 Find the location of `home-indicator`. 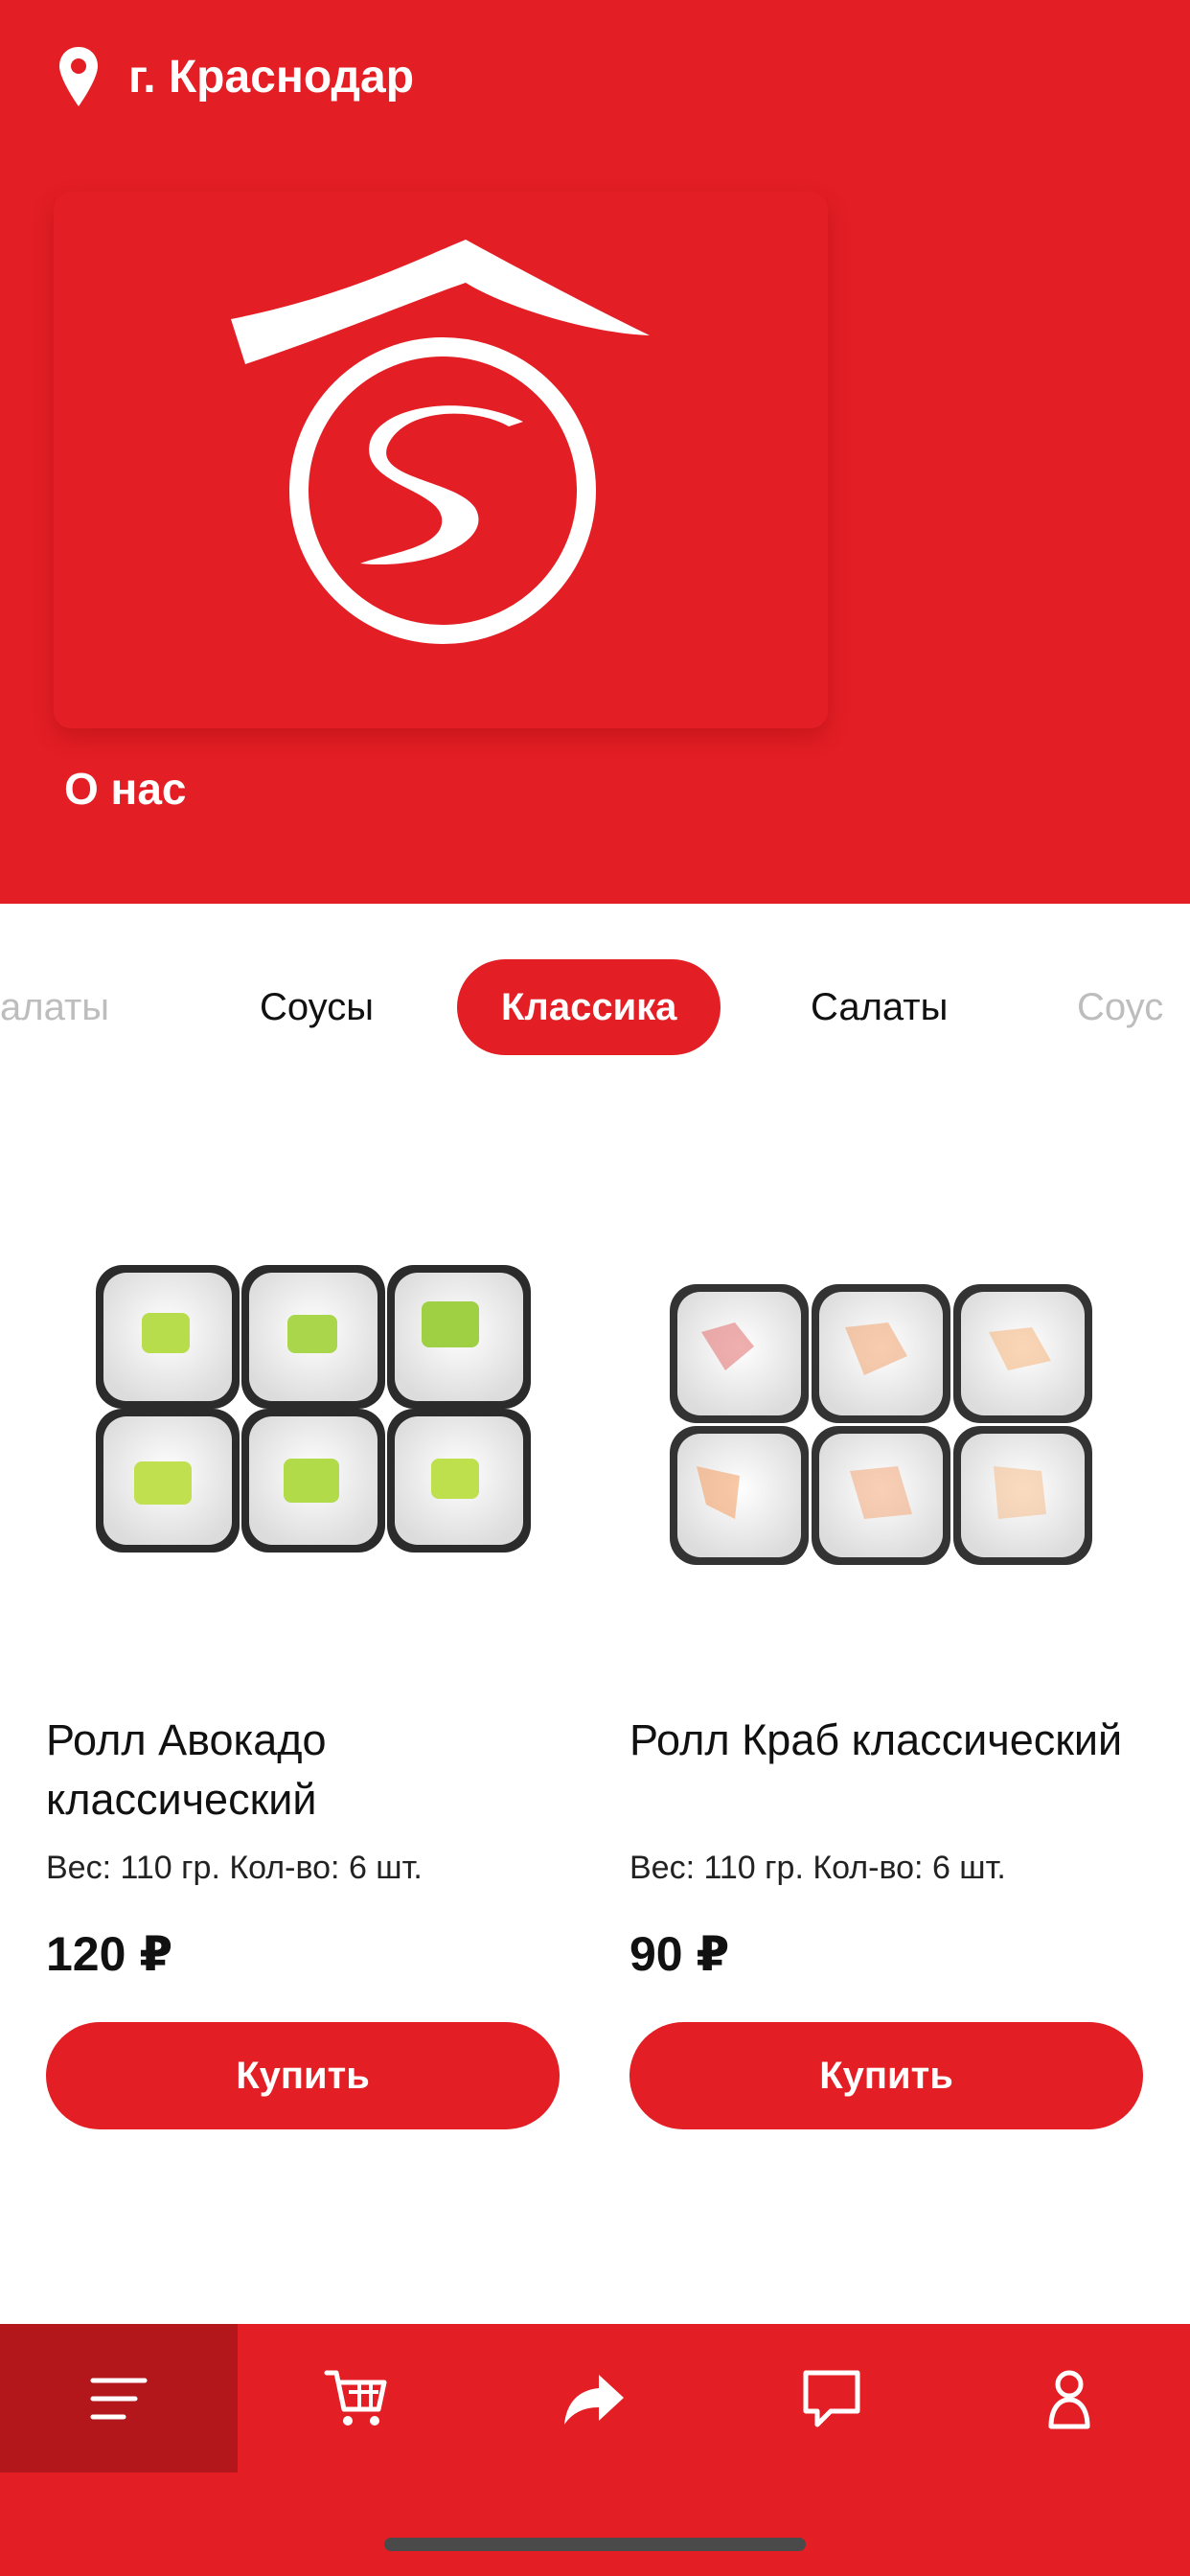

home-indicator is located at coordinates (595, 2544).